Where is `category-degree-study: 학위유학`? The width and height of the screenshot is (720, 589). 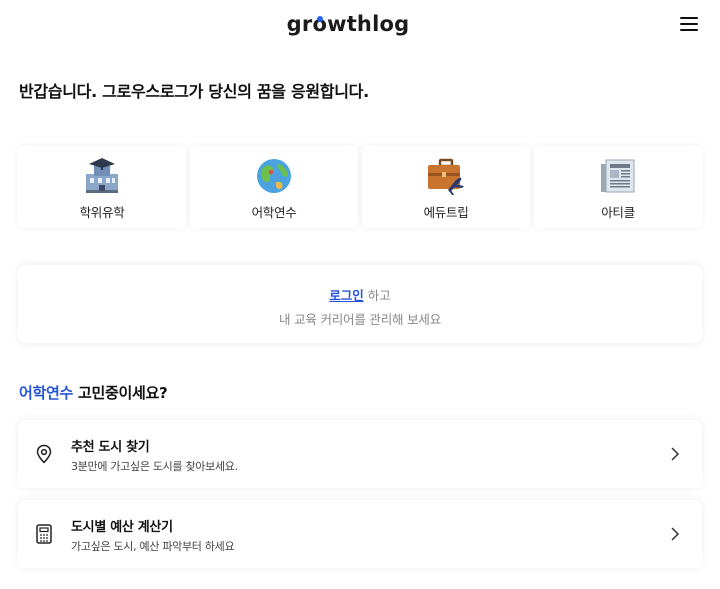
category-degree-study: 학위유학 is located at coordinates (102, 187).